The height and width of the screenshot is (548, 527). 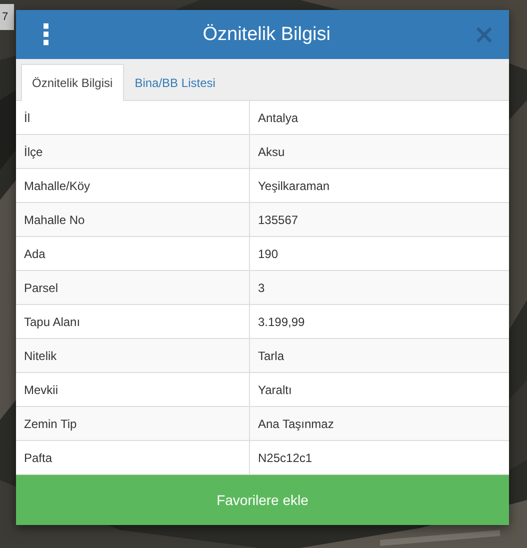 What do you see at coordinates (133, 389) in the screenshot?
I see `field-name-cell: Mevkii` at bounding box center [133, 389].